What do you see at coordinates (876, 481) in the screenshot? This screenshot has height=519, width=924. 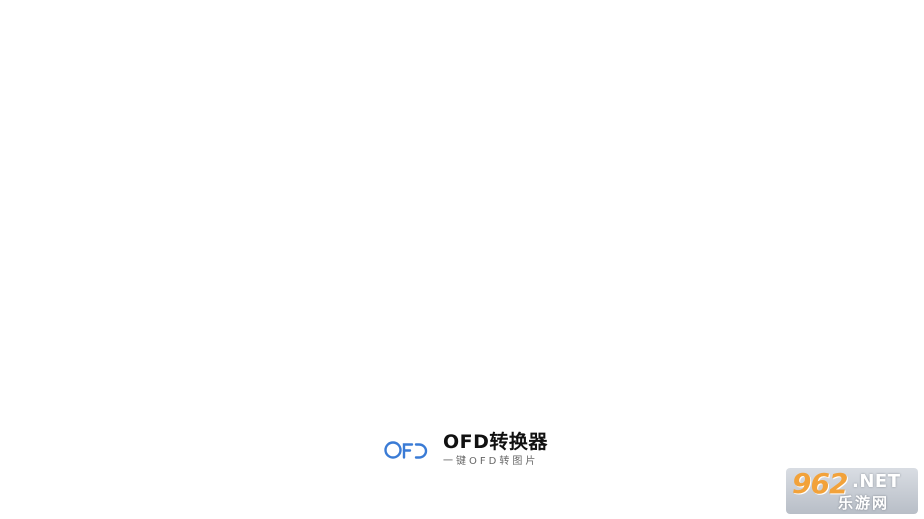 I see `watermark-suffix: .NET` at bounding box center [876, 481].